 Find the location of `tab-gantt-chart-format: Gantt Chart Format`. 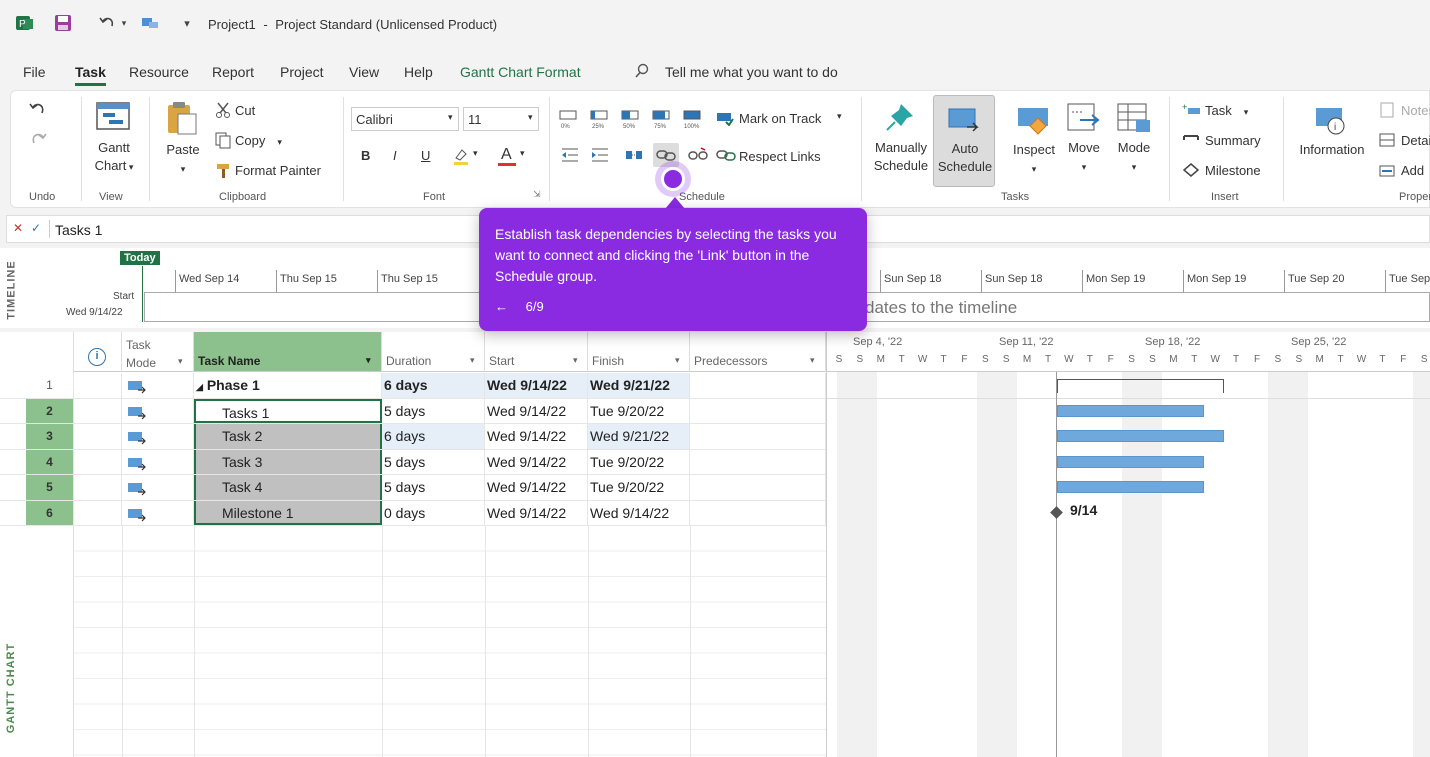

tab-gantt-chart-format: Gantt Chart Format is located at coordinates (520, 72).